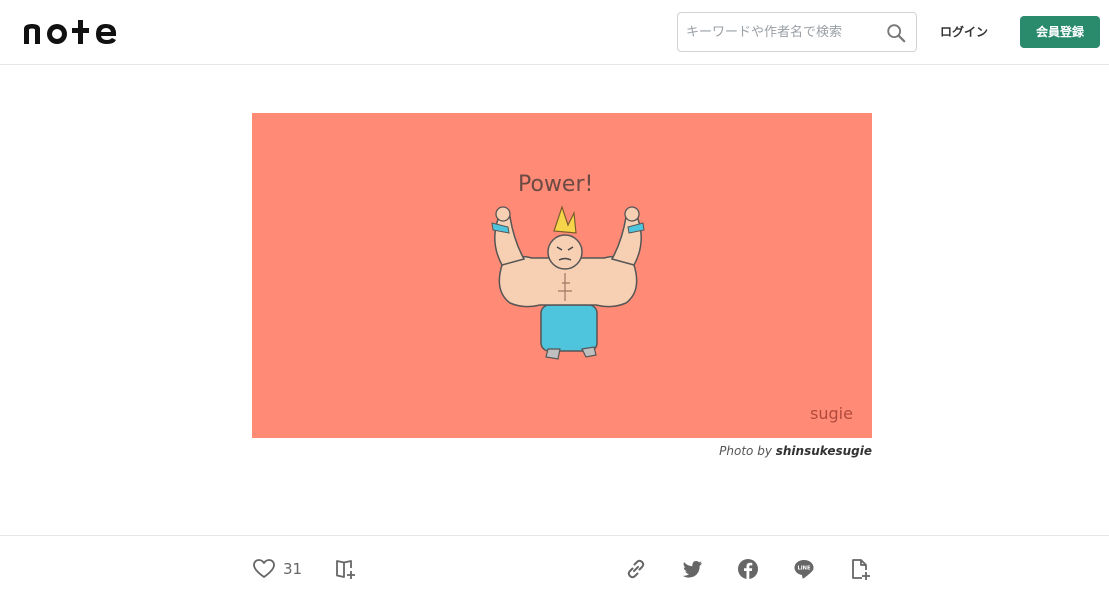  I want to click on share-facebook-button, so click(748, 569).